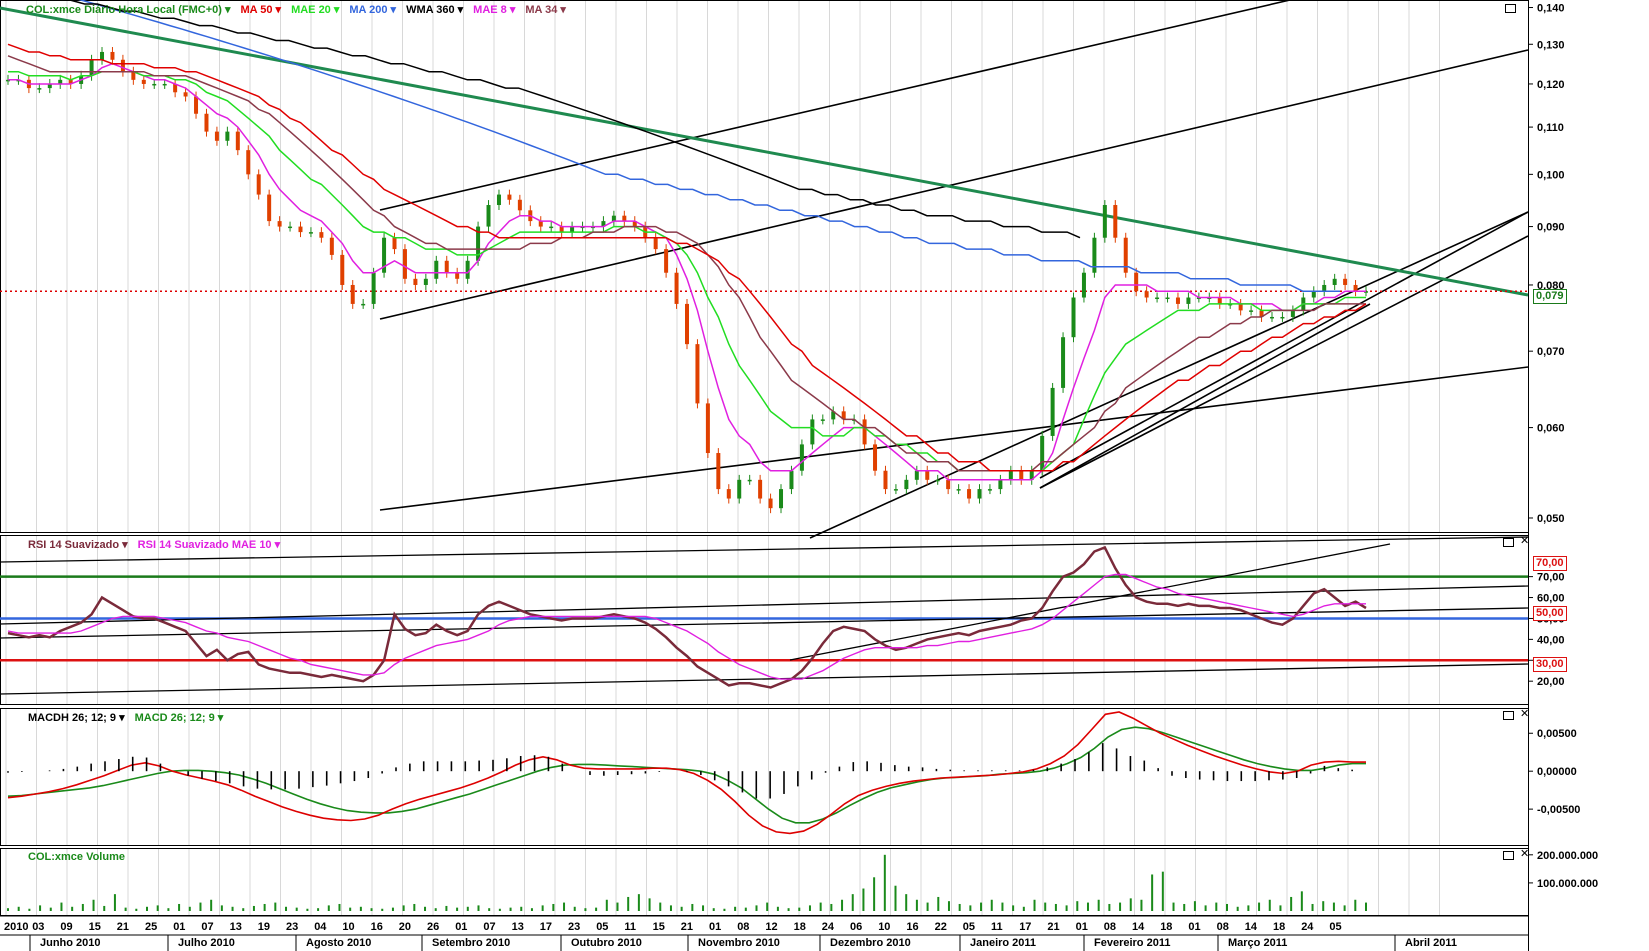 The height and width of the screenshot is (951, 1649). What do you see at coordinates (1524, 713) in the screenshot?
I see `macd-close-icon: ✕` at bounding box center [1524, 713].